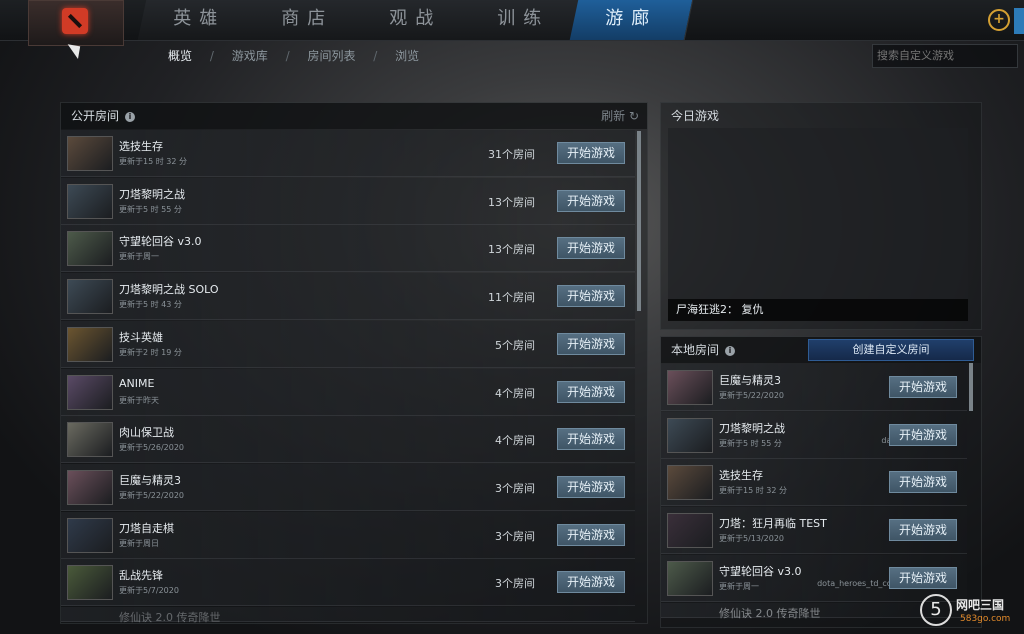 The height and width of the screenshot is (634, 1024). What do you see at coordinates (936, 610) in the screenshot?
I see `watermark-logo-icon: 5` at bounding box center [936, 610].